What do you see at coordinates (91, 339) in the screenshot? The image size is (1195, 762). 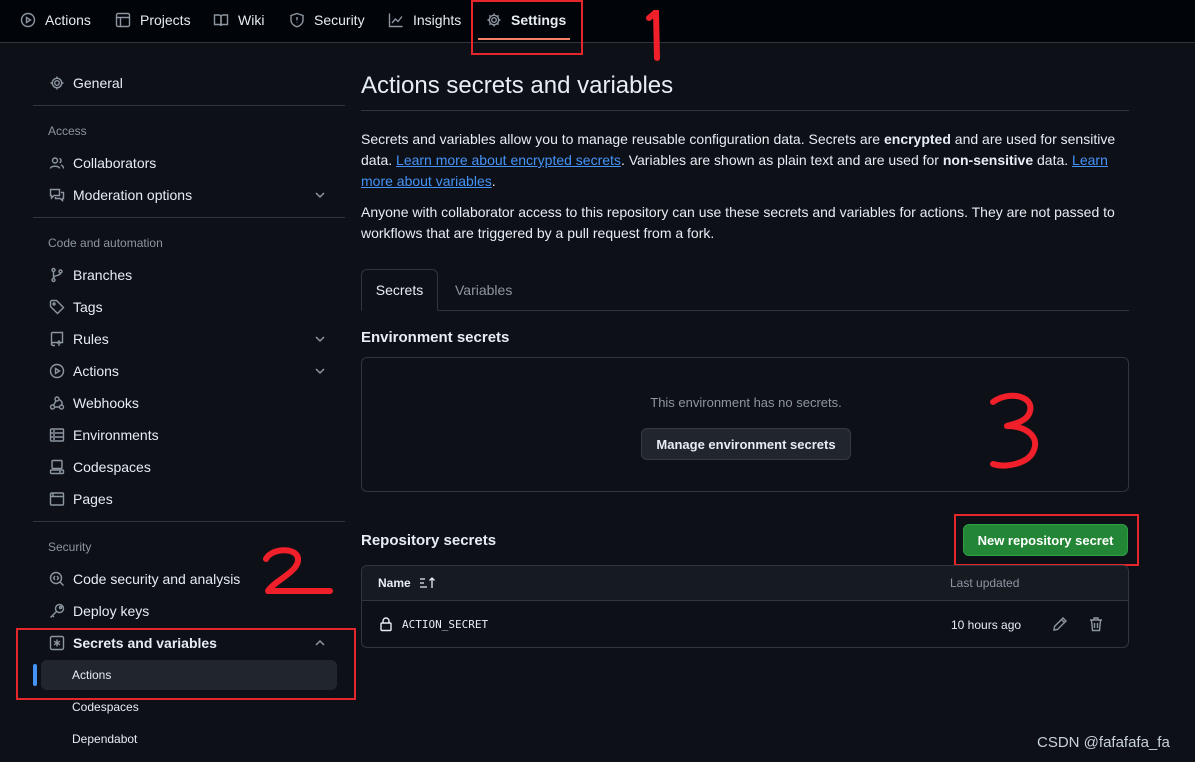 I see `sidebar-item-label: Rules` at bounding box center [91, 339].